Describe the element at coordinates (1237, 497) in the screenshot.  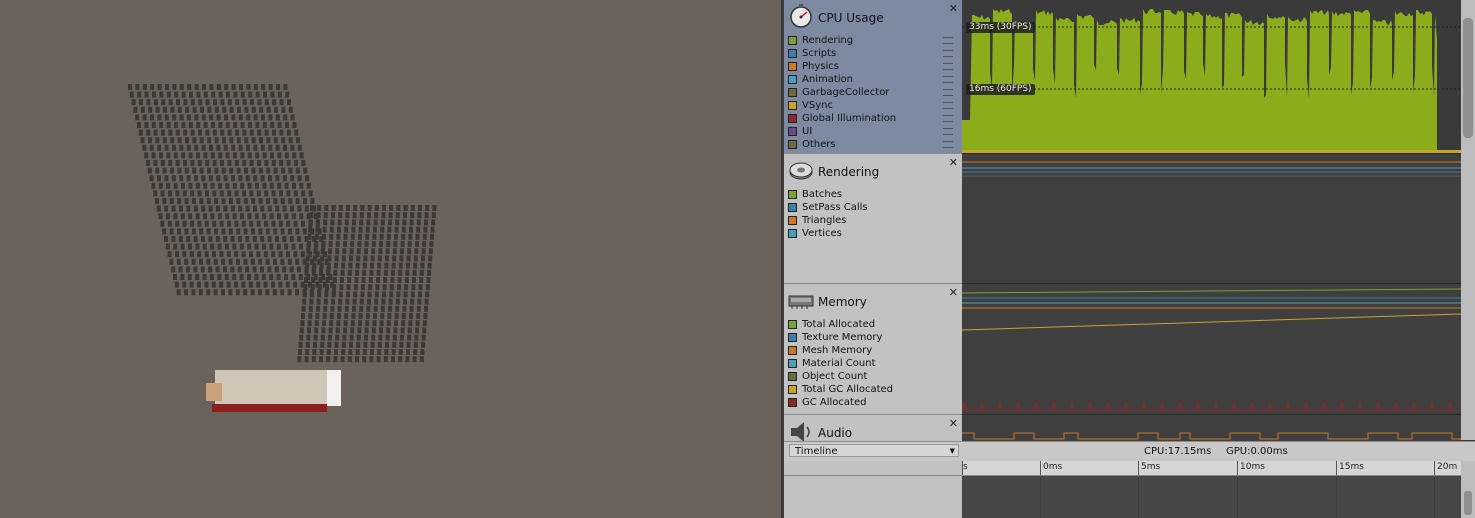
I see `grid-line` at that location.